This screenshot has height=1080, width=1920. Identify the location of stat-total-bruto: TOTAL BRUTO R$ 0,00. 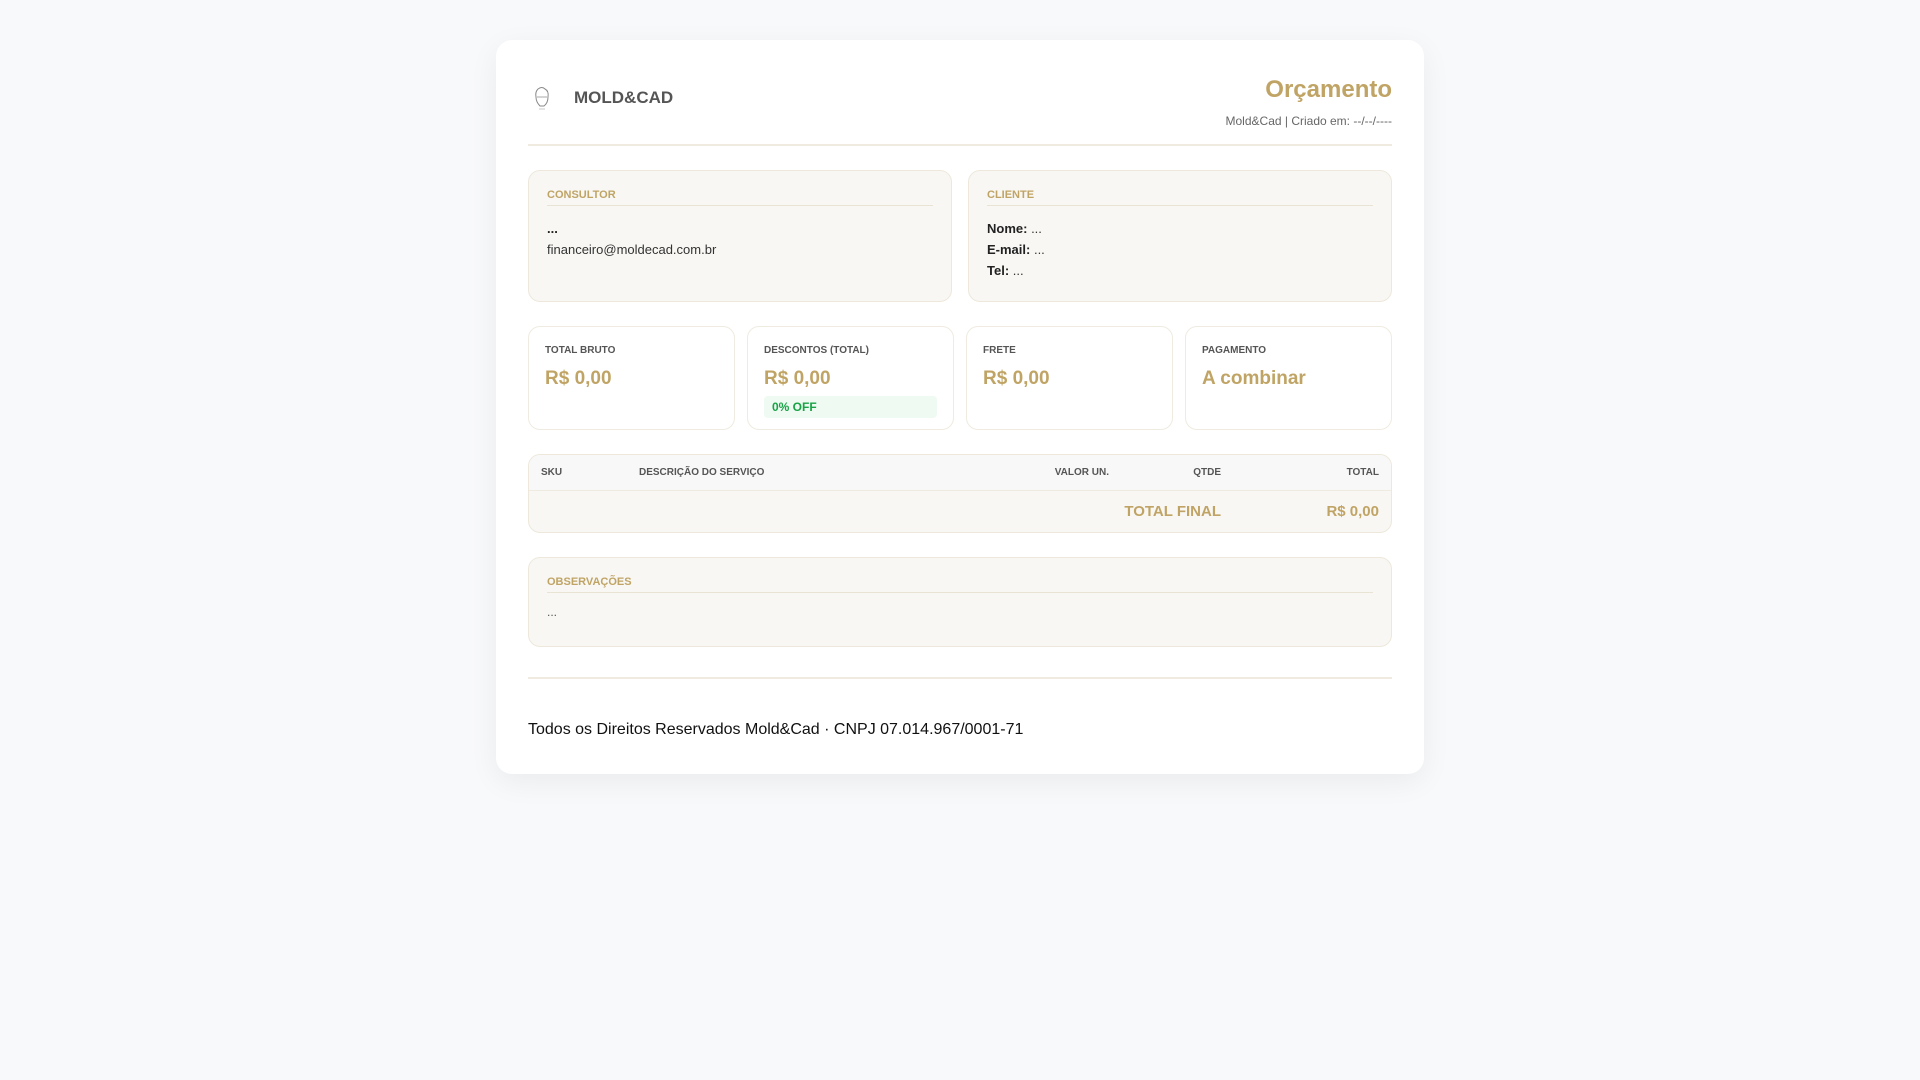
(631, 378).